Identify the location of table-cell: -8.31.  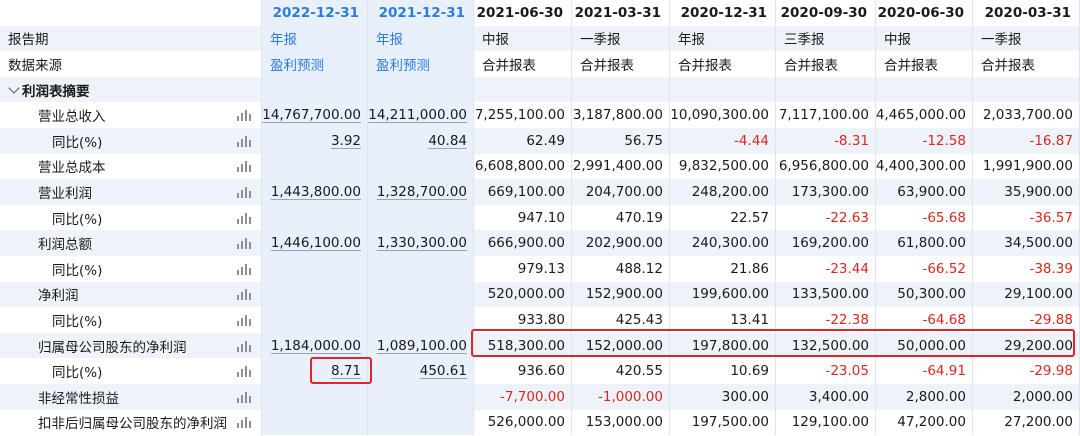
(826, 141).